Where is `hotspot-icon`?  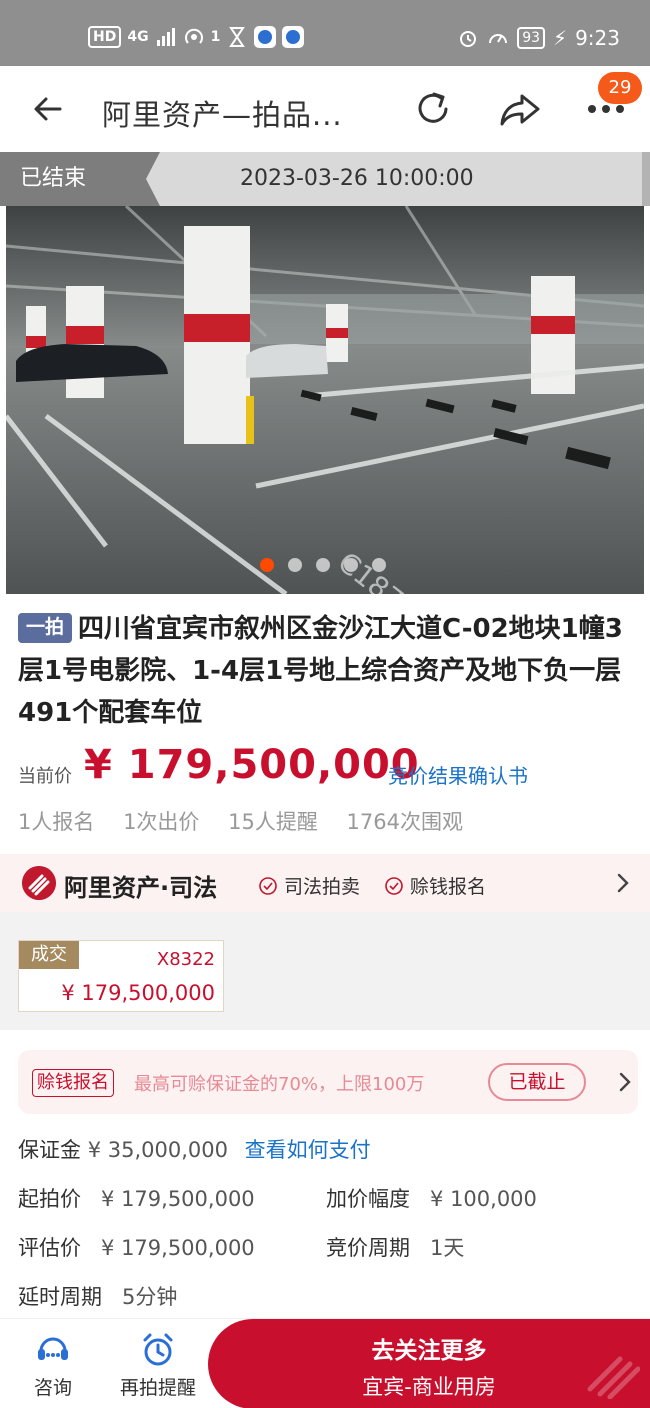
hotspot-icon is located at coordinates (193, 36).